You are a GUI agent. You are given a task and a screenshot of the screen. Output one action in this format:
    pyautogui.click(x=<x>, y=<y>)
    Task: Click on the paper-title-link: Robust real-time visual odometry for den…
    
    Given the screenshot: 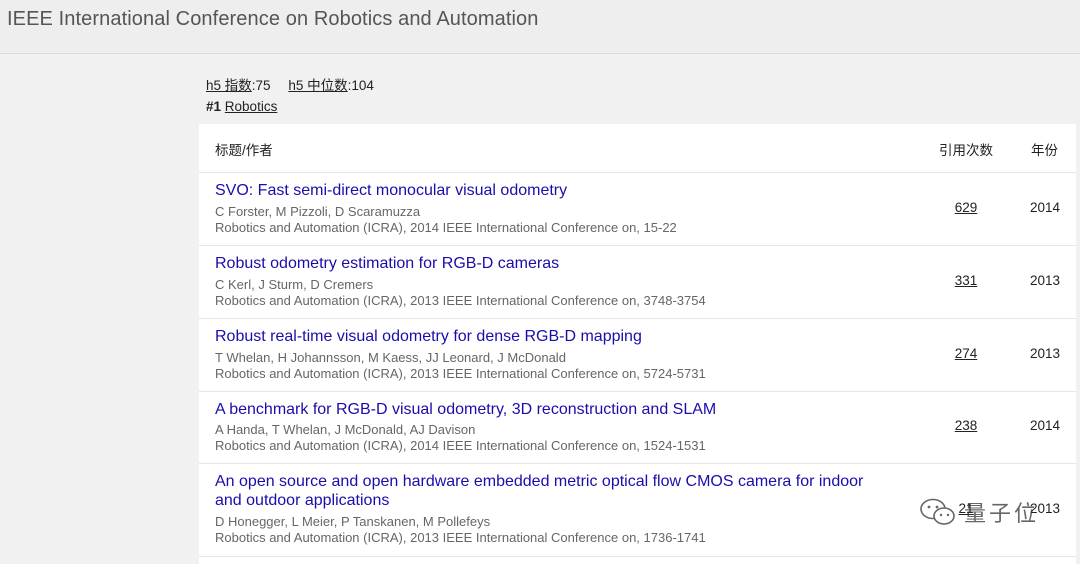 What is the action you would take?
    pyautogui.click(x=550, y=336)
    